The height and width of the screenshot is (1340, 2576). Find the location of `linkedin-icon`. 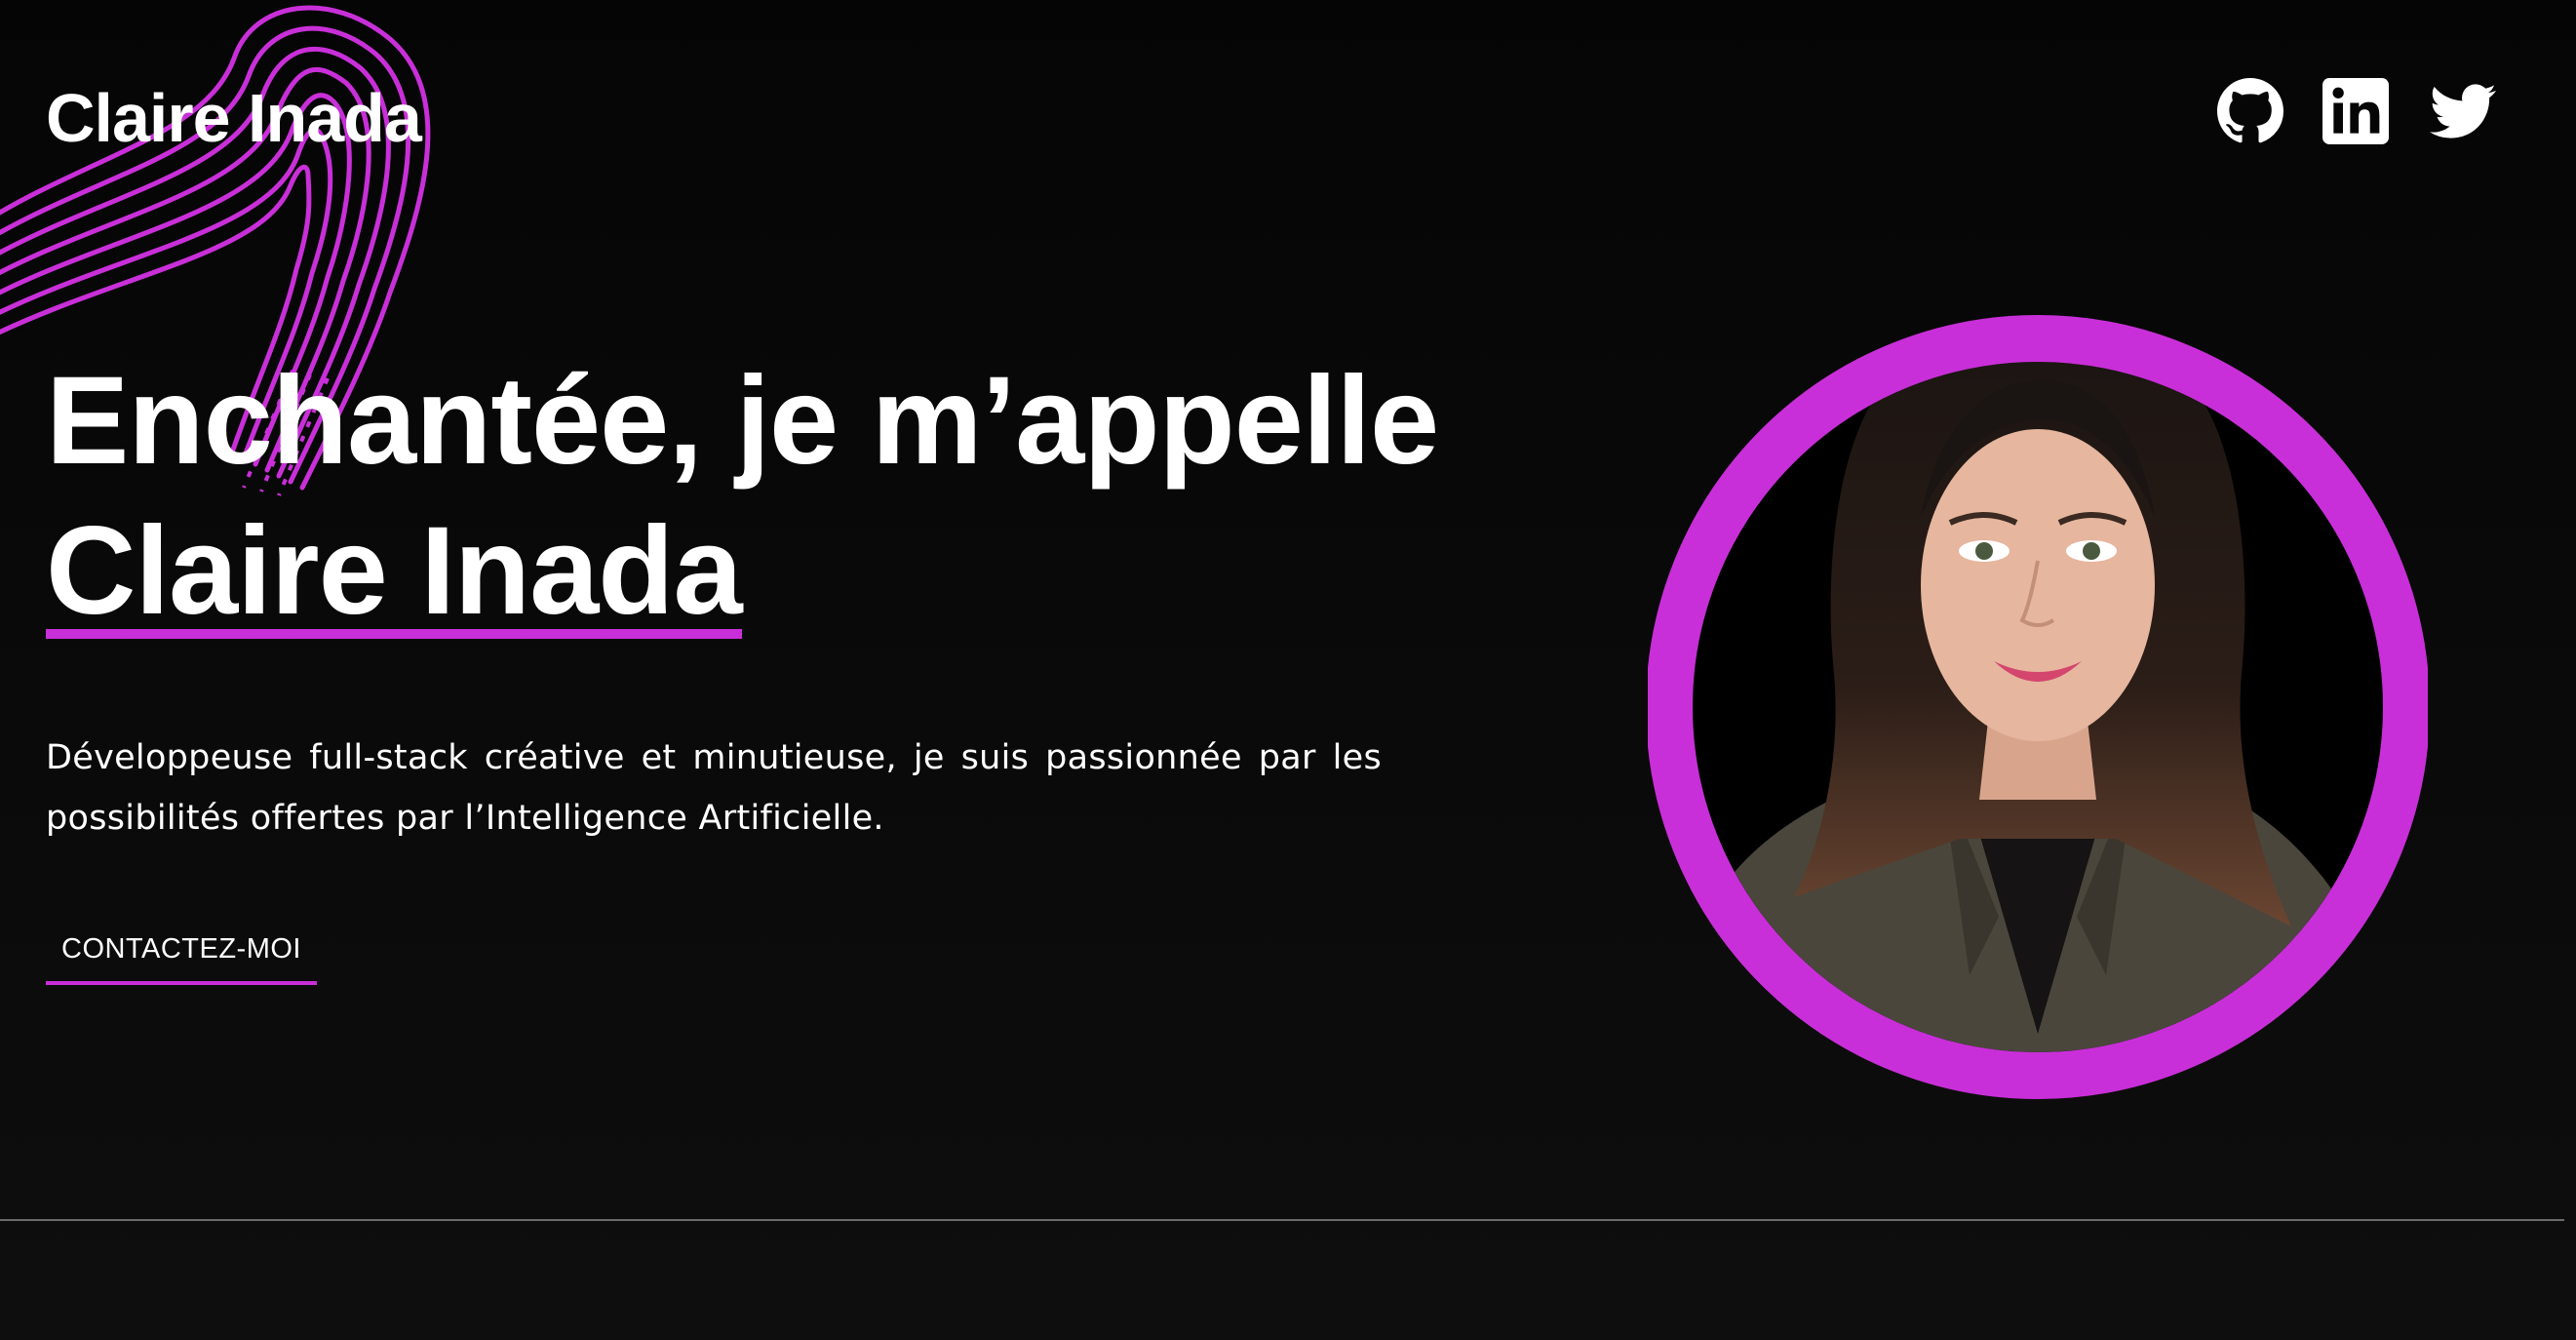

linkedin-icon is located at coordinates (2355, 111).